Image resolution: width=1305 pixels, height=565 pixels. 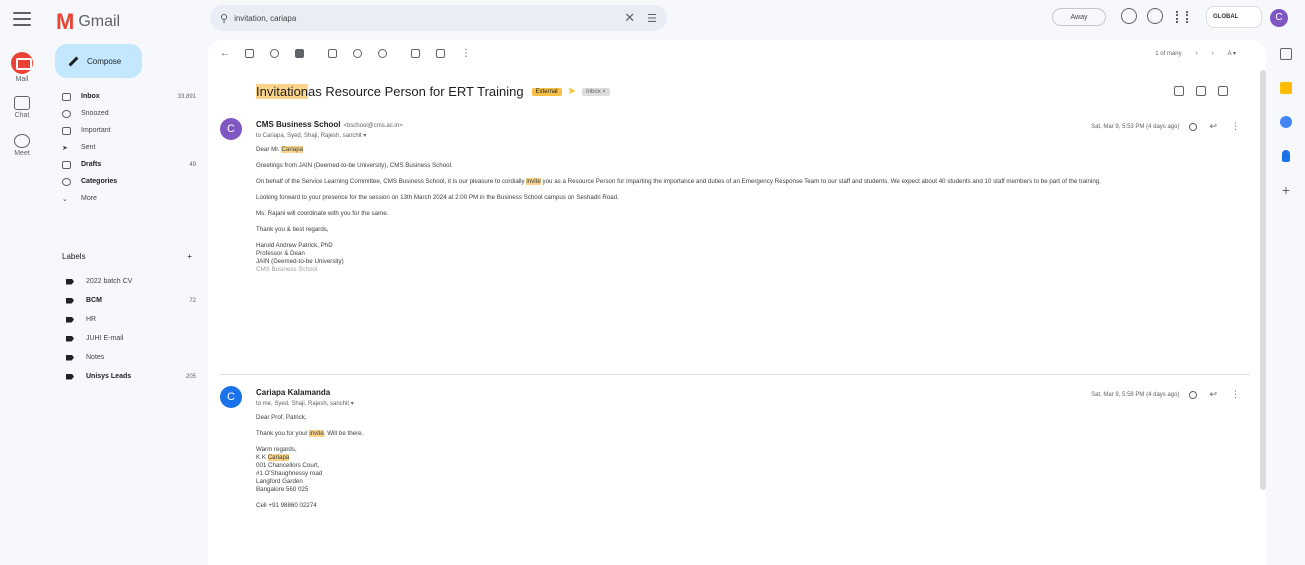 What do you see at coordinates (225, 54) in the screenshot?
I see `back-arrow-icon: ←` at bounding box center [225, 54].